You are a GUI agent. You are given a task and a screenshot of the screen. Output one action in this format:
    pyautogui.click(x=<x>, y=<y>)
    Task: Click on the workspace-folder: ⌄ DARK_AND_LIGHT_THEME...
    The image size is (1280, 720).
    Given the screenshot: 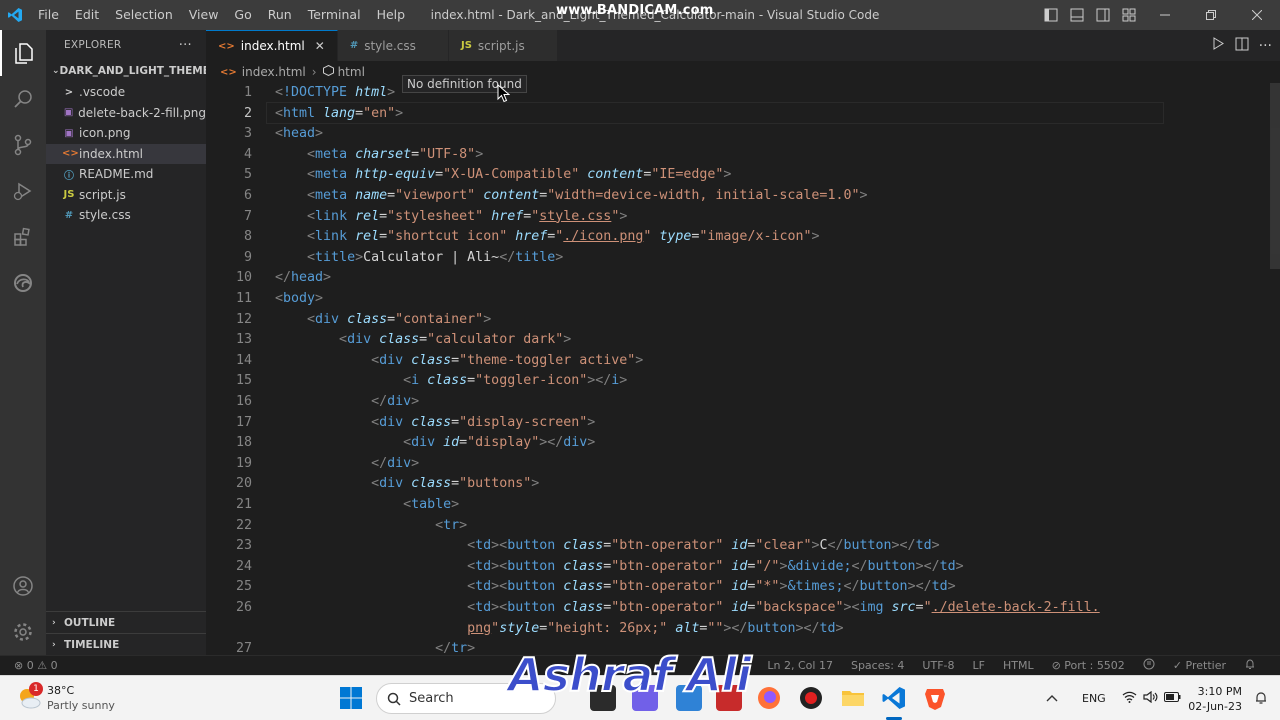 What is the action you would take?
    pyautogui.click(x=126, y=71)
    